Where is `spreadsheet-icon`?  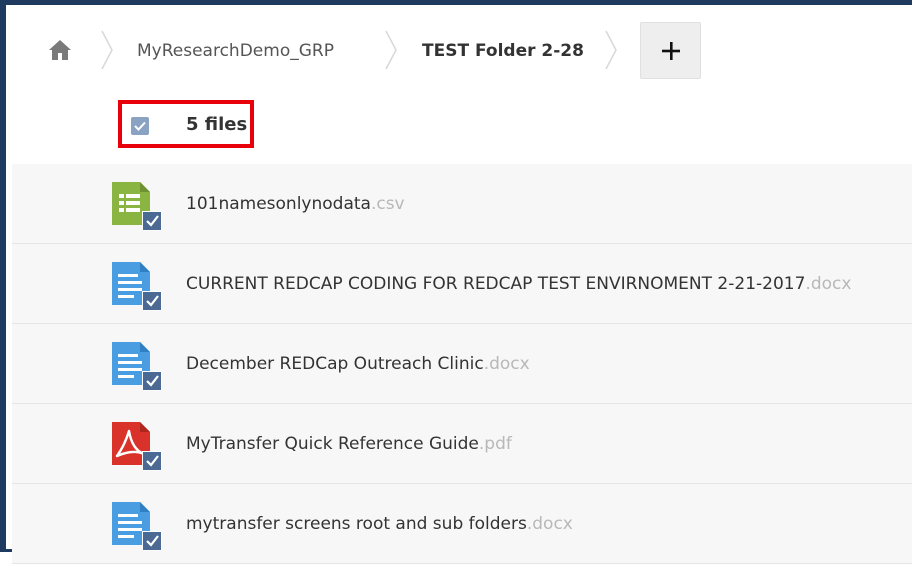 spreadsheet-icon is located at coordinates (137, 206).